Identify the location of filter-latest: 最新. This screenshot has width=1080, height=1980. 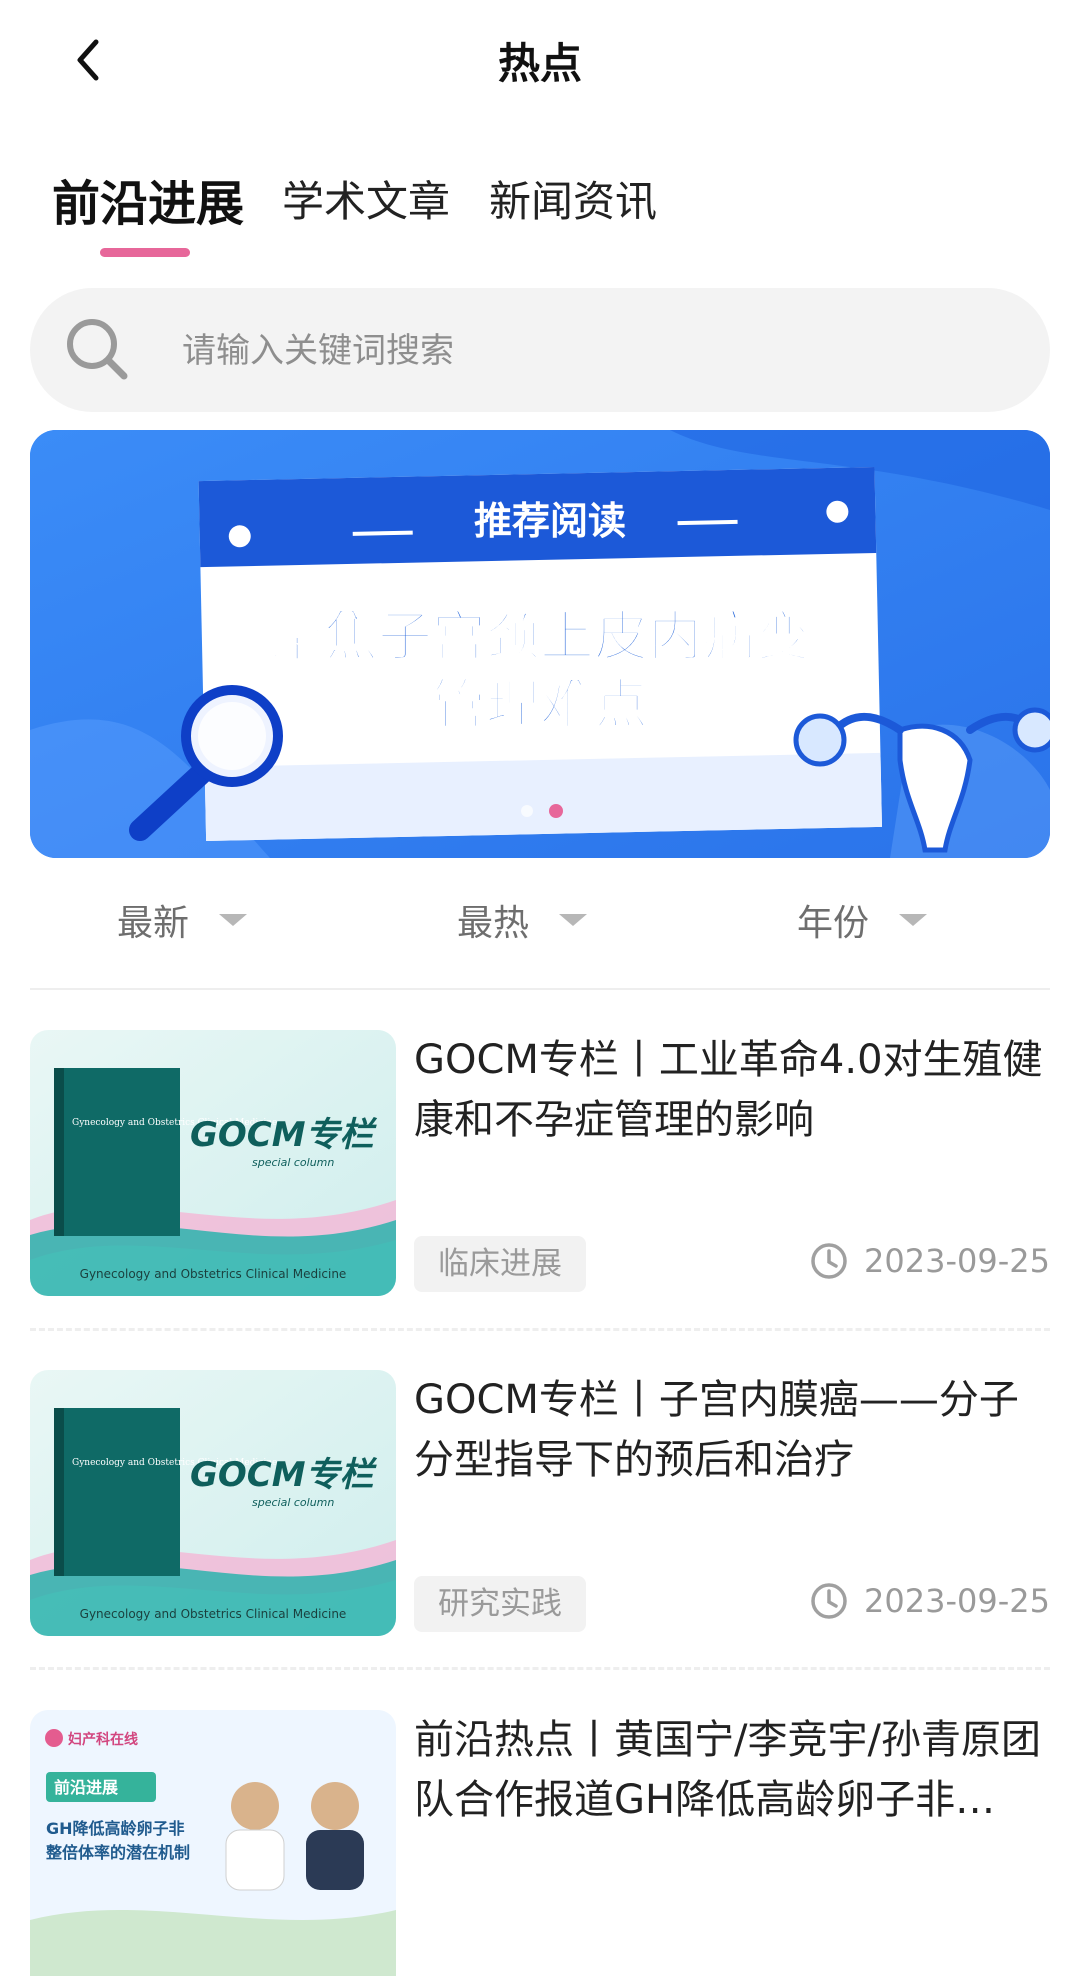
(182, 920).